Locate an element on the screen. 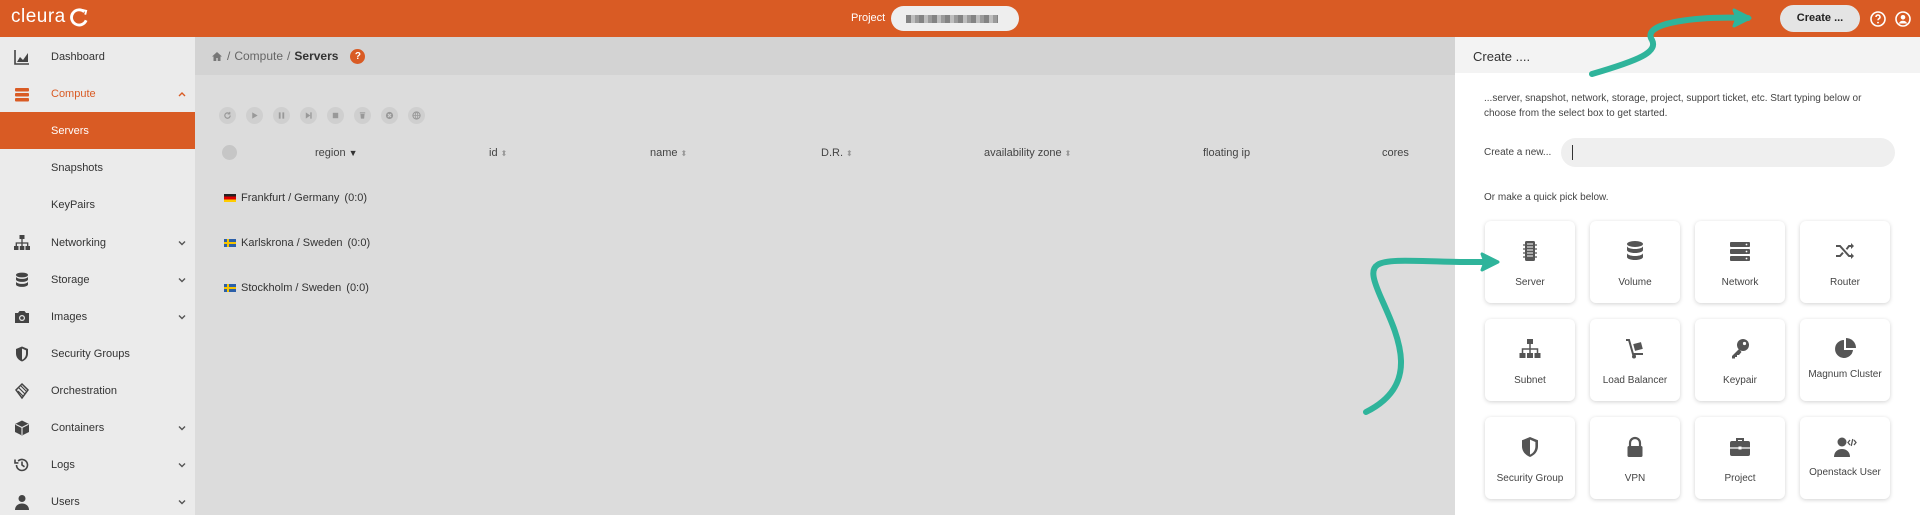 The width and height of the screenshot is (1920, 515). column-label: region is located at coordinates (330, 153).